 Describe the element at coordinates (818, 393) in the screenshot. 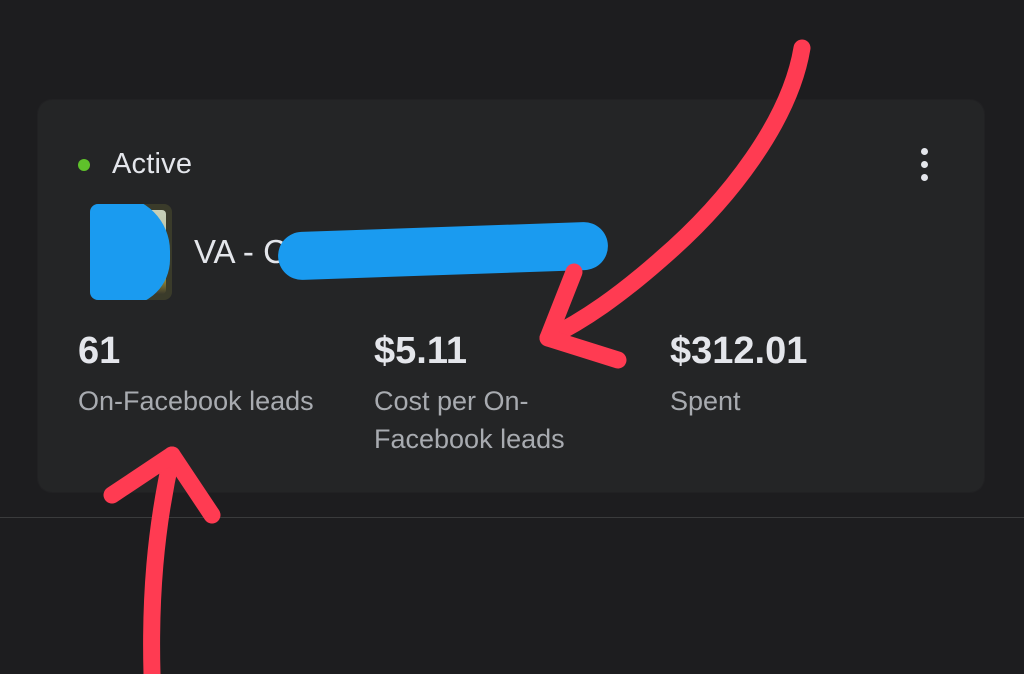

I see `metric-spent: $312.01 Spent` at that location.